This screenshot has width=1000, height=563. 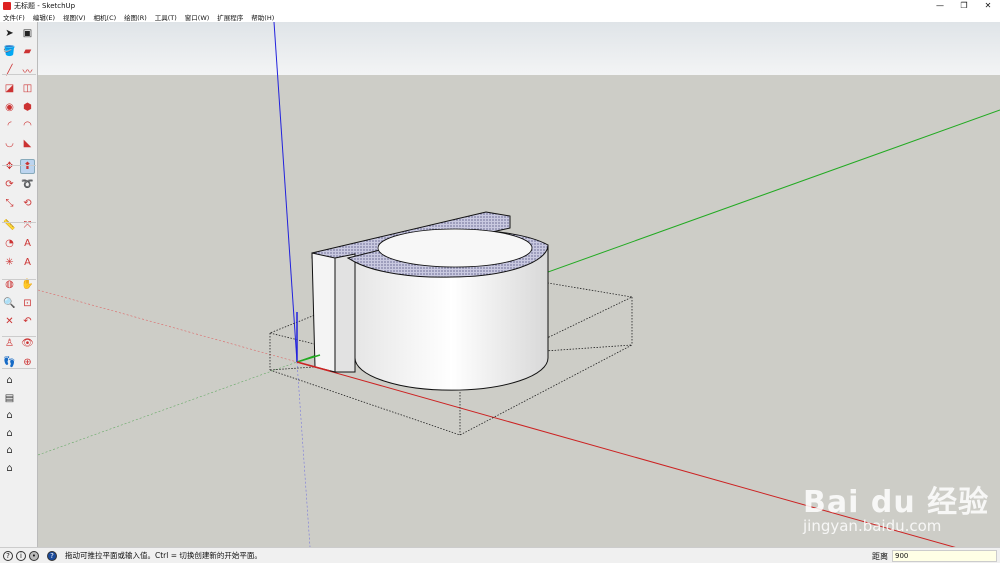 I want to click on restore-button: ❐, so click(x=964, y=5).